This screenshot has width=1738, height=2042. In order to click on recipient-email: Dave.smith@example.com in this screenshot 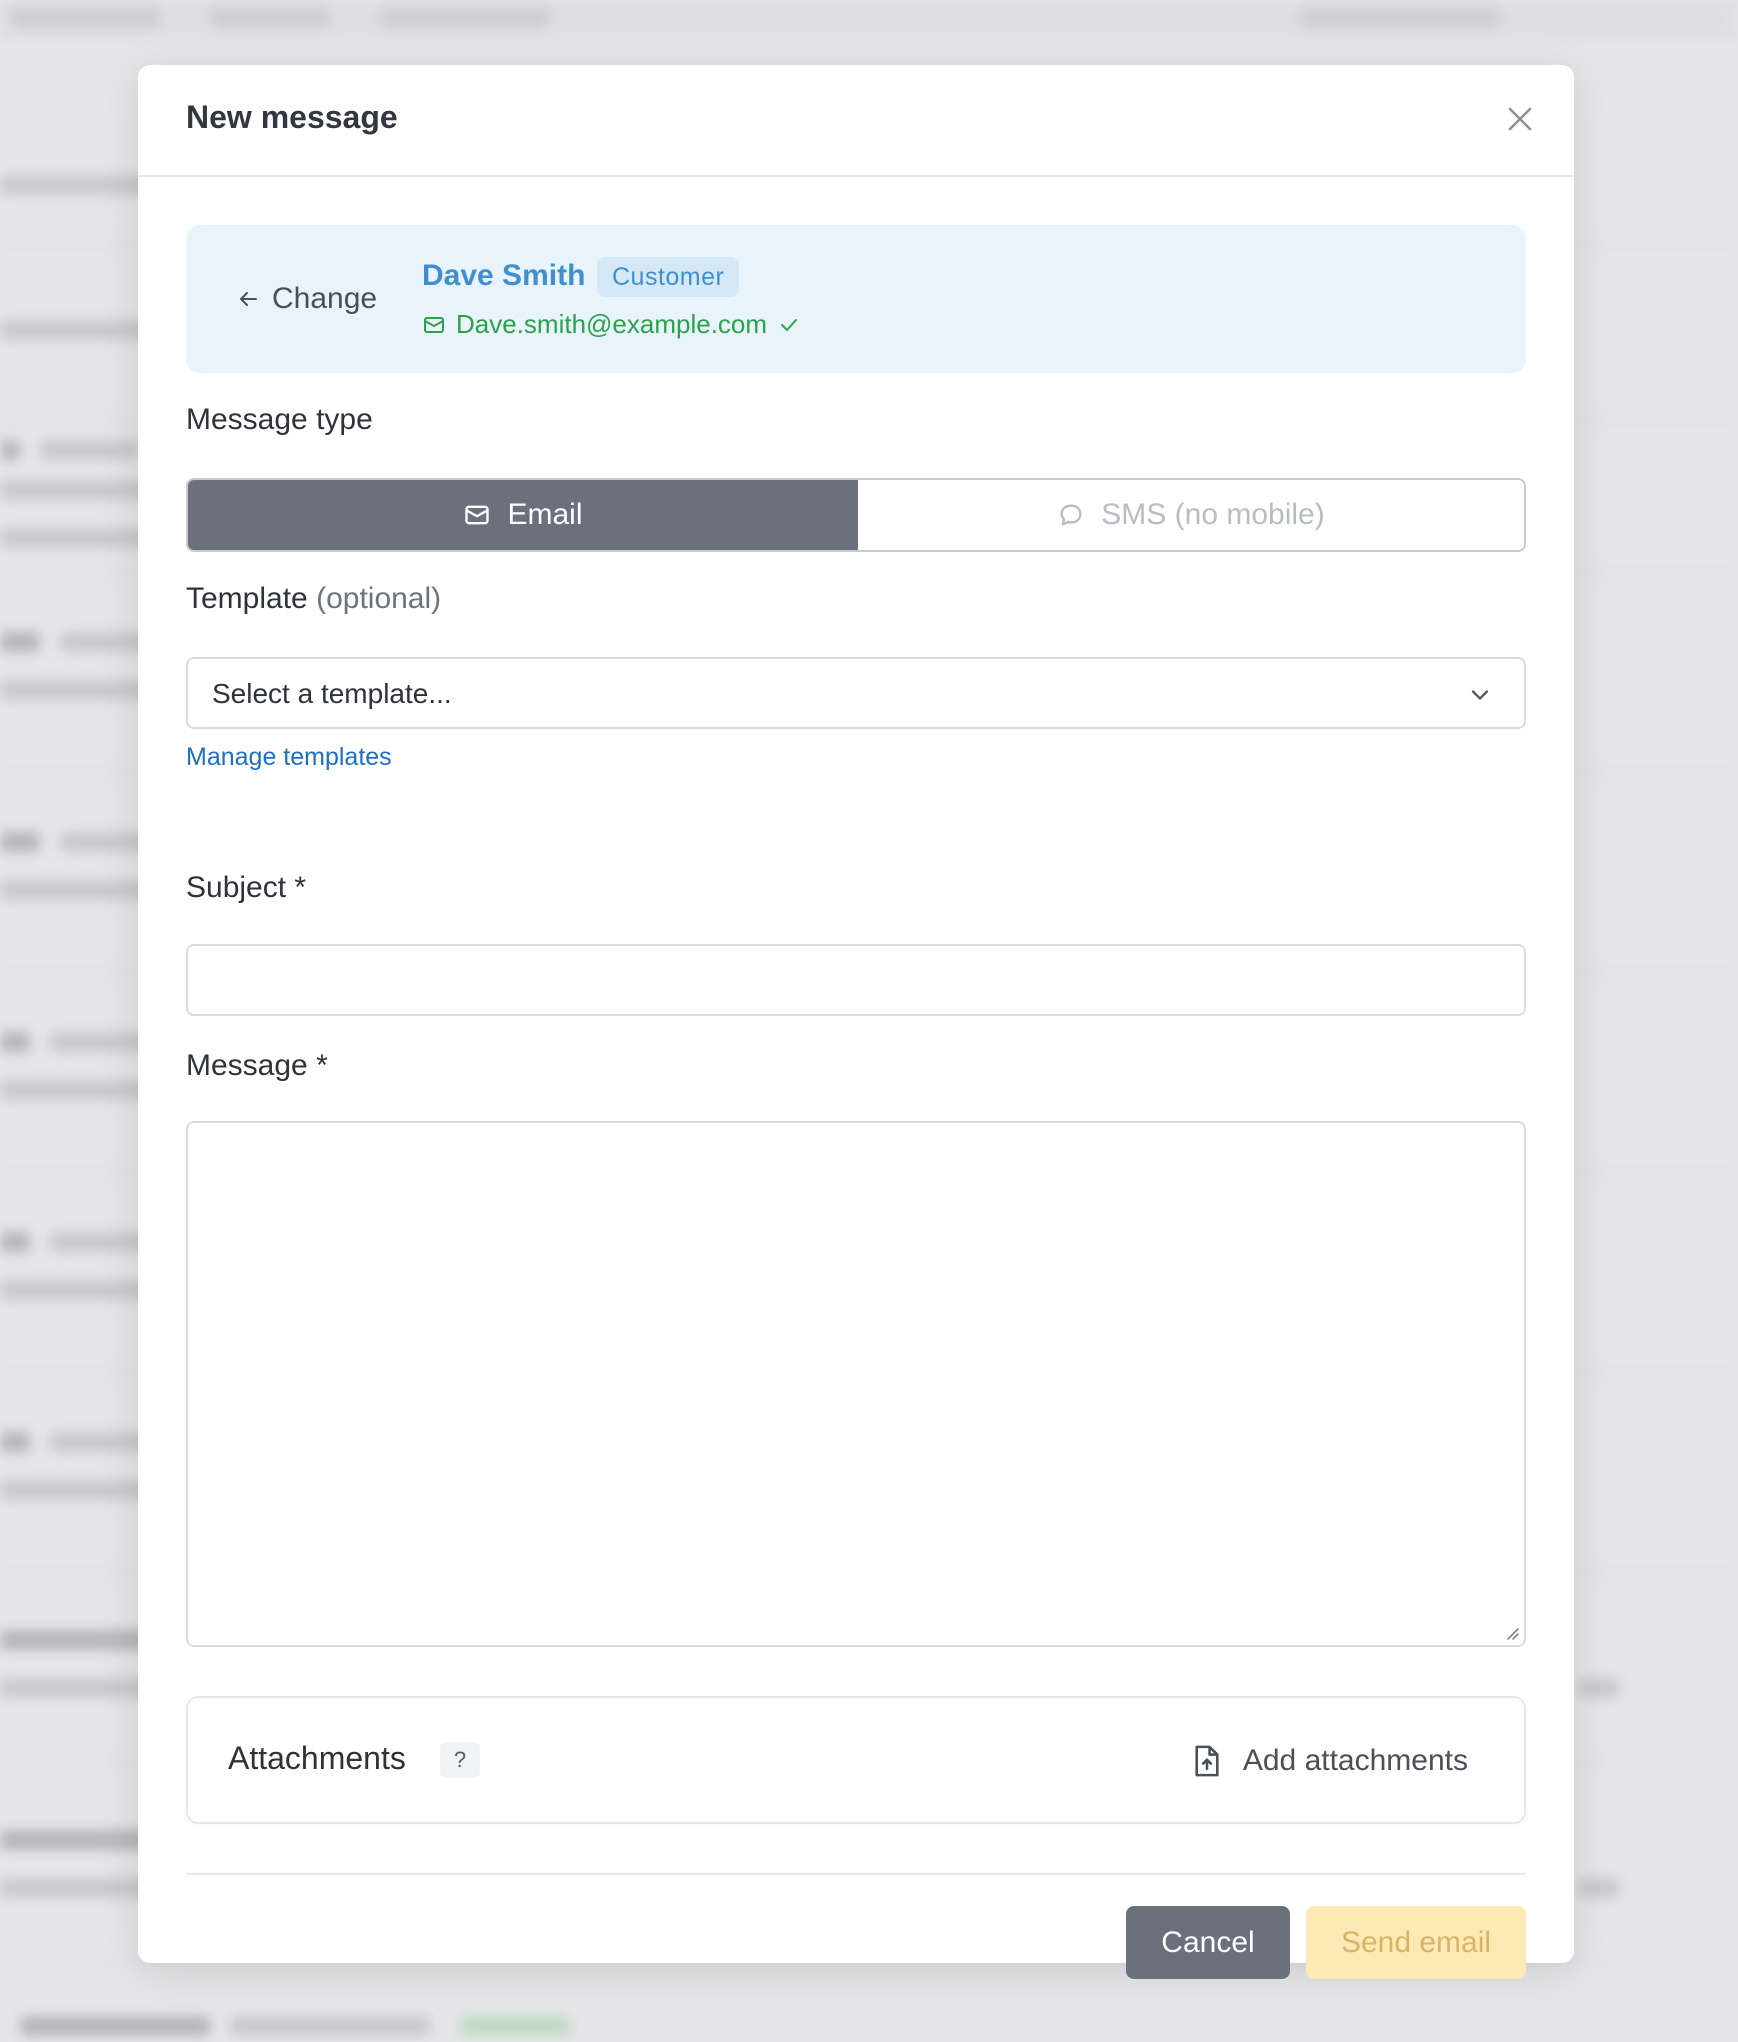, I will do `click(611, 324)`.